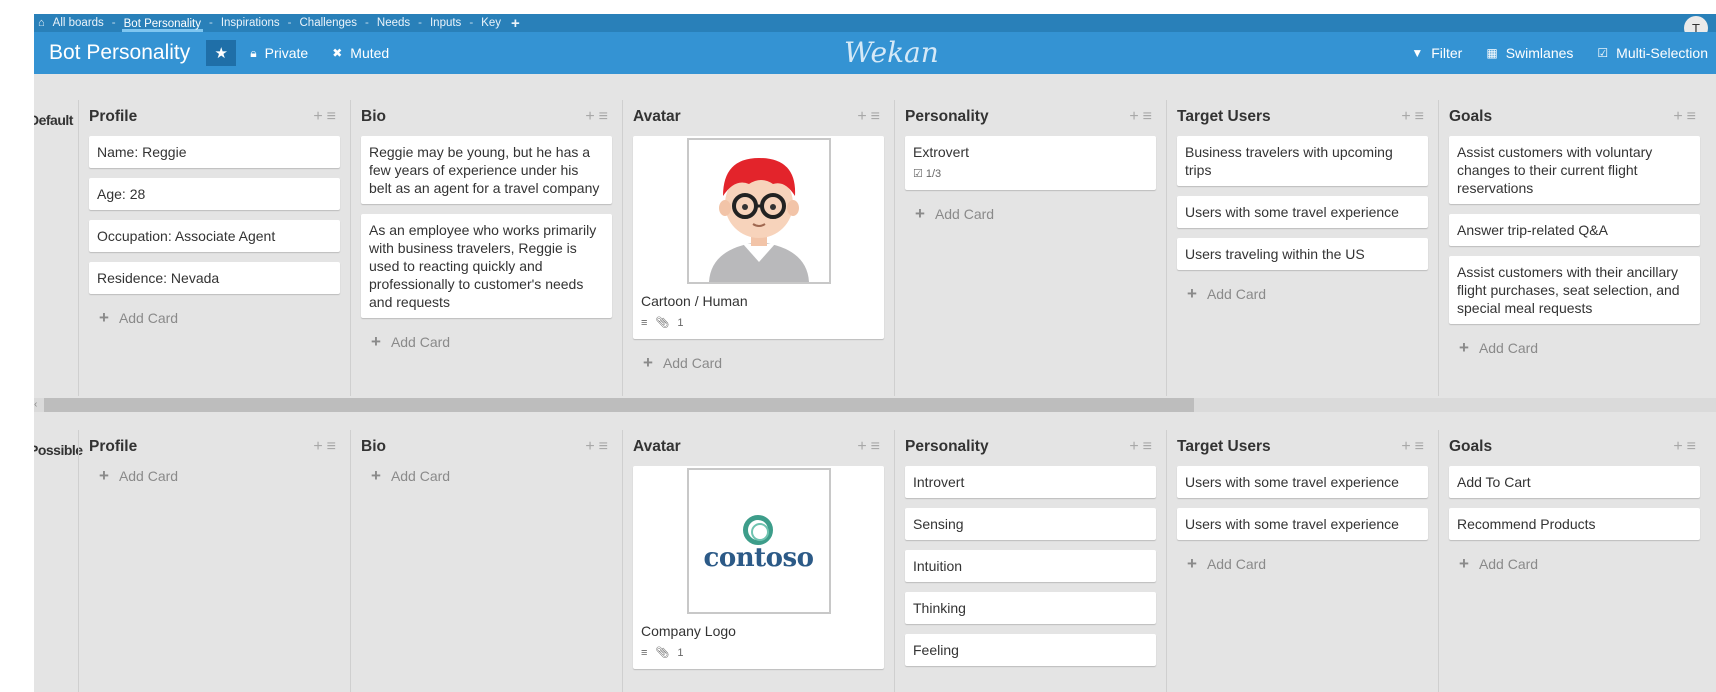 This screenshot has height=692, width=1716. I want to click on horizontal-scrollbar: ‹, so click(875, 405).